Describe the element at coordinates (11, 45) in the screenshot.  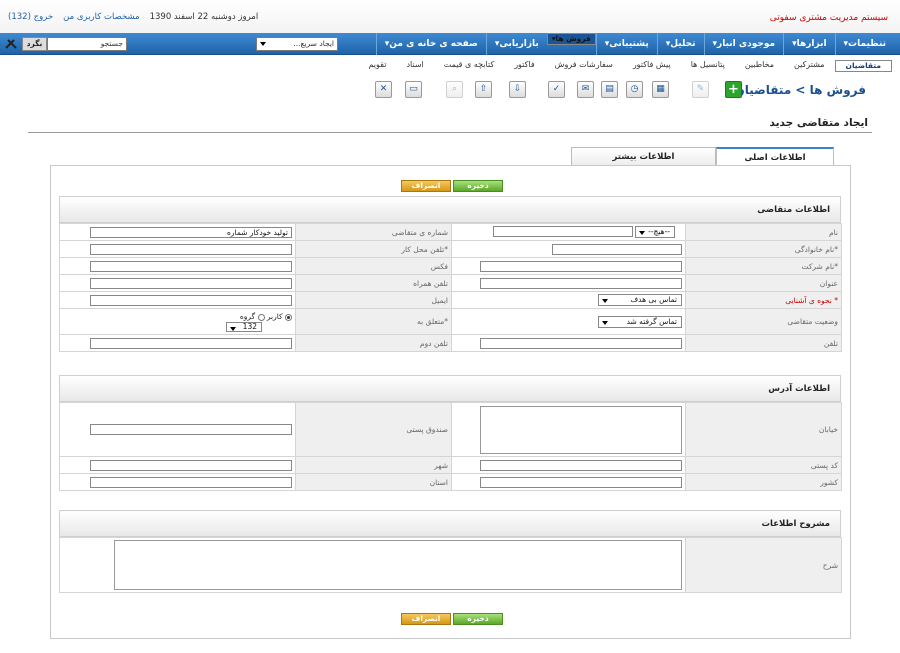
I see `tools-icon` at that location.